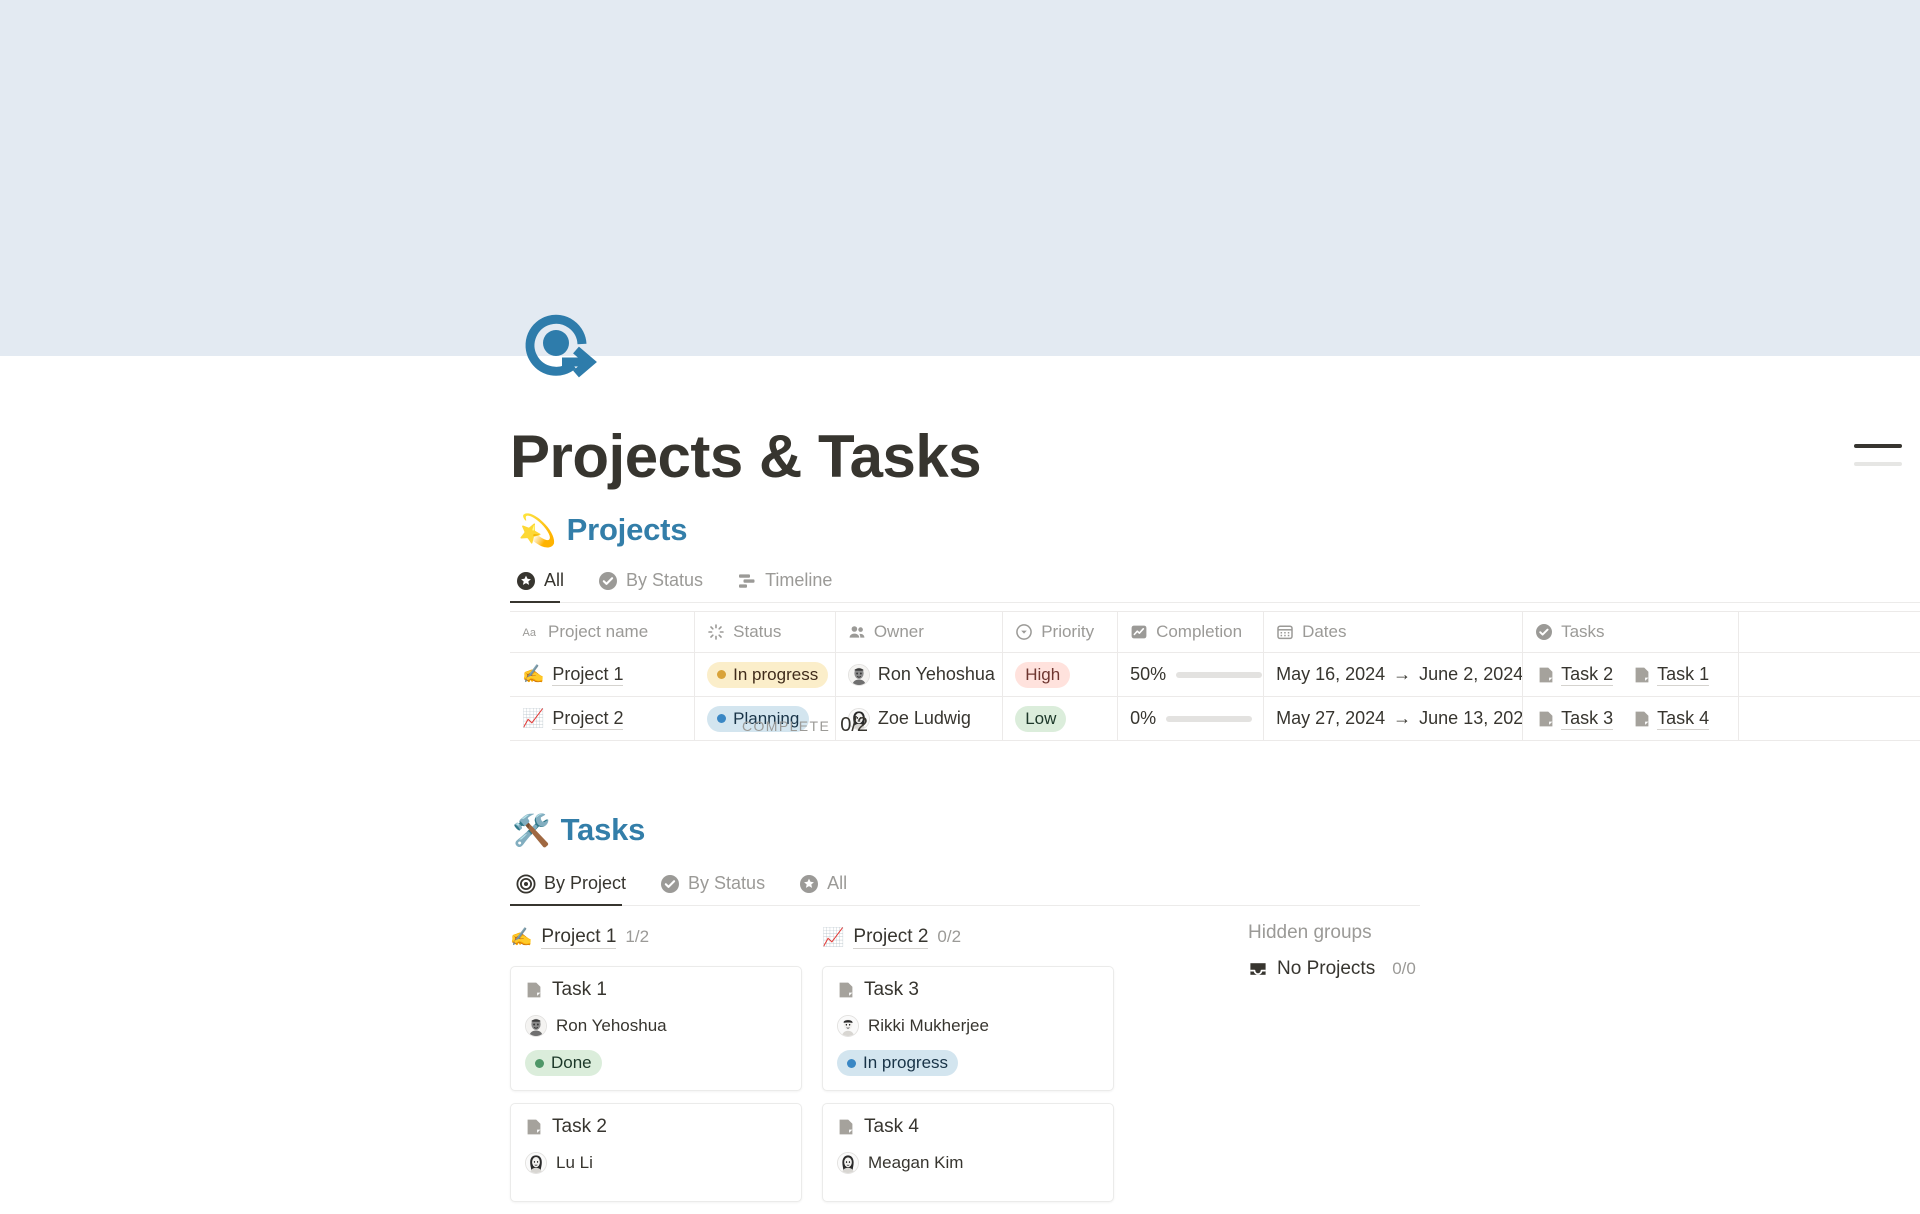  Describe the element at coordinates (1043, 674) in the screenshot. I see `priority-badge: High` at that location.